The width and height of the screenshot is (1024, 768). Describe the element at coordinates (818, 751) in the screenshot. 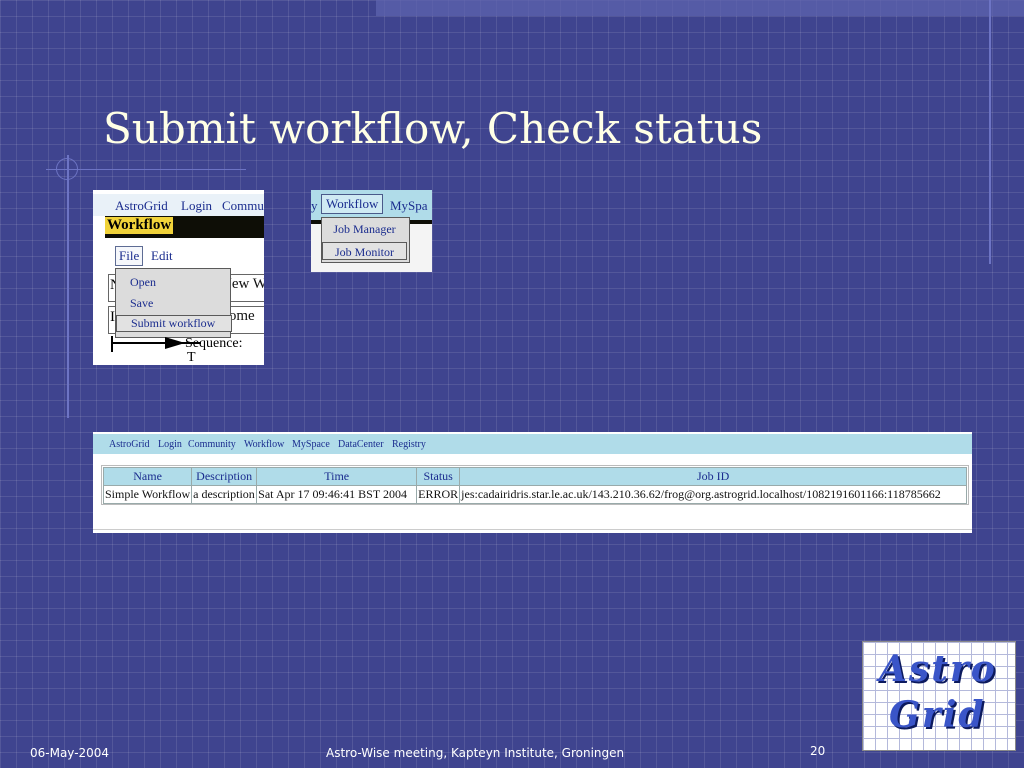

I see `page-number: 20` at that location.